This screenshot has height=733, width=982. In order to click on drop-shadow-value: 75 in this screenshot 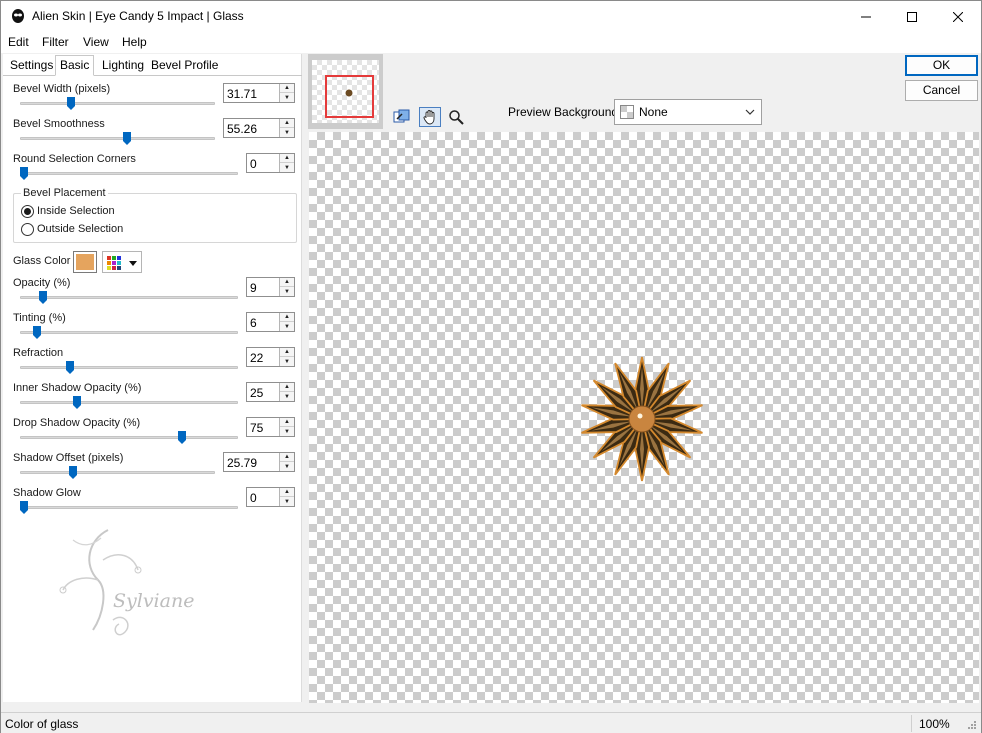, I will do `click(256, 428)`.